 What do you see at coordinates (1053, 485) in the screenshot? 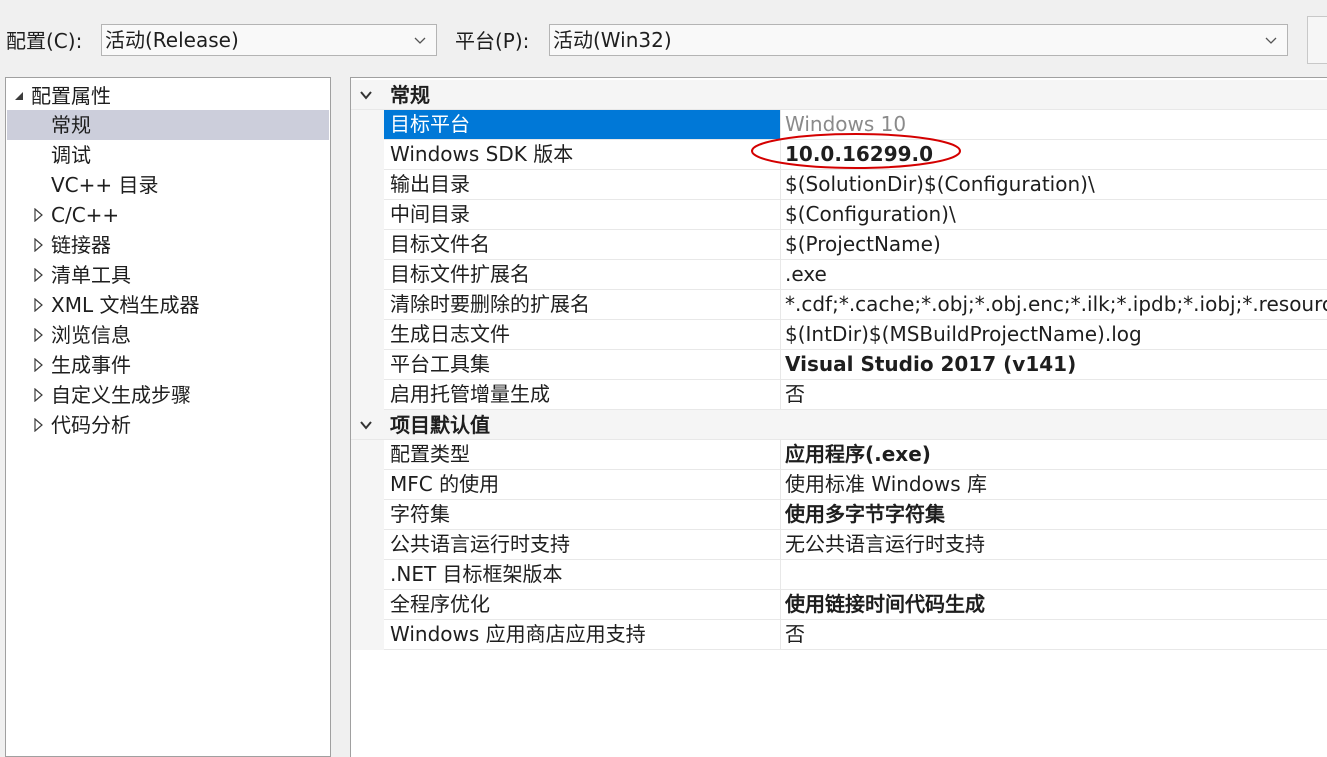
I see `property-value: 使用标准 Windows 库` at bounding box center [1053, 485].